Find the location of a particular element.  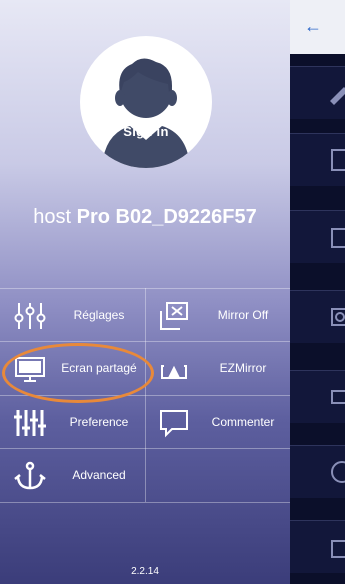

user-silhouette-icon is located at coordinates (146, 113).